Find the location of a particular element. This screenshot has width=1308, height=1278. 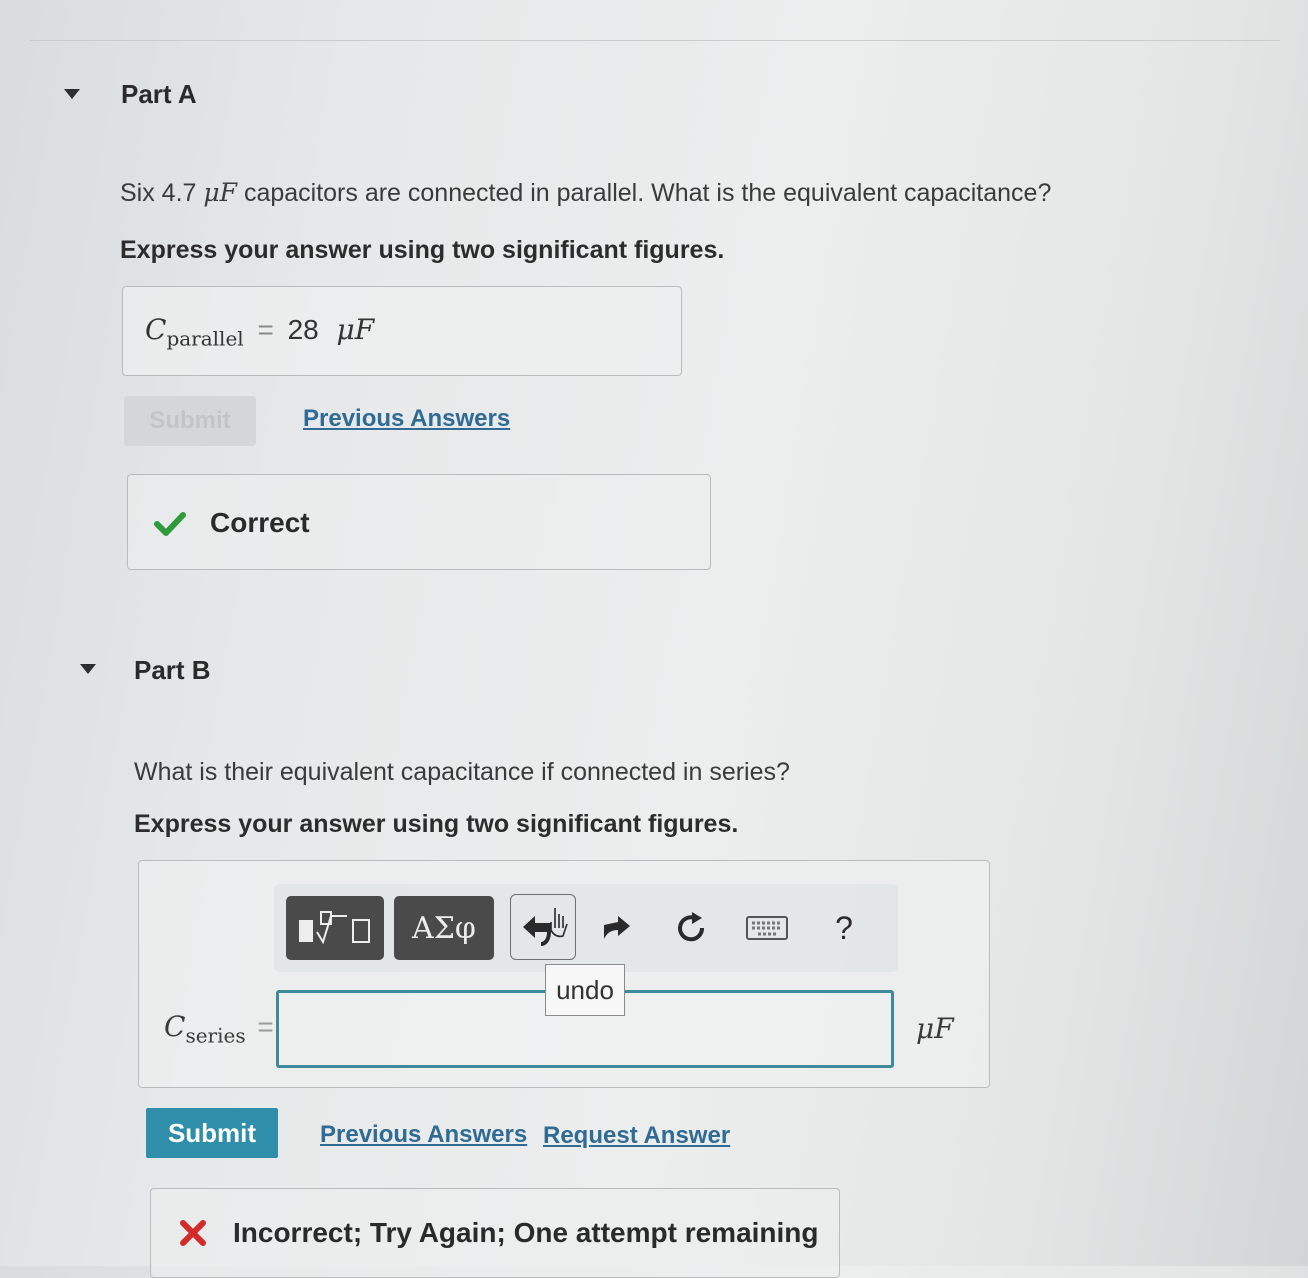

part-a-answer-expression: Cparallel = 28 μF is located at coordinates (259, 332).